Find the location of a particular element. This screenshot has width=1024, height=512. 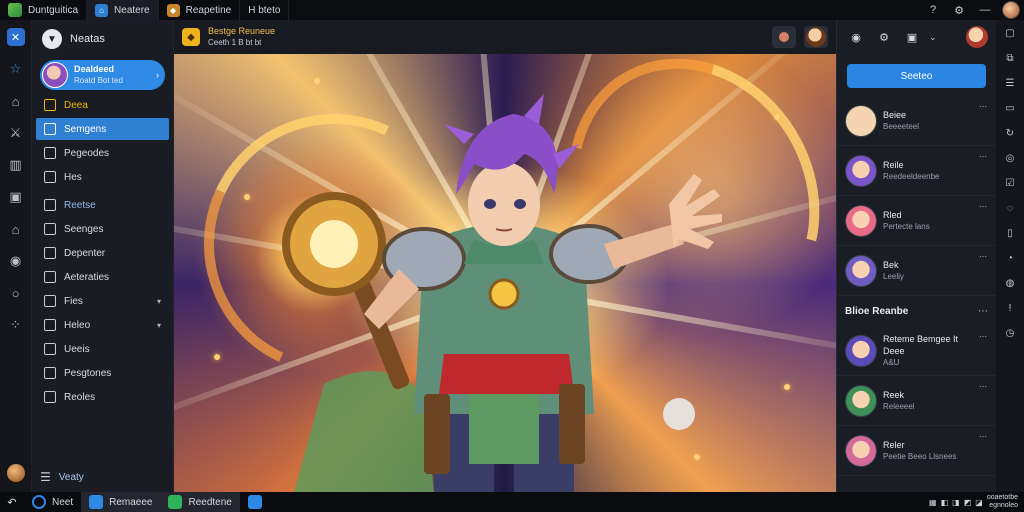

chevron-down-icon: ⌄ is located at coordinates (933, 37).